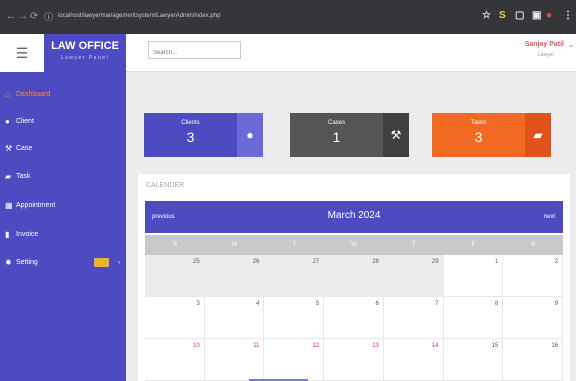 The width and height of the screenshot is (576, 381). I want to click on calendar-day: 11, so click(235, 359).